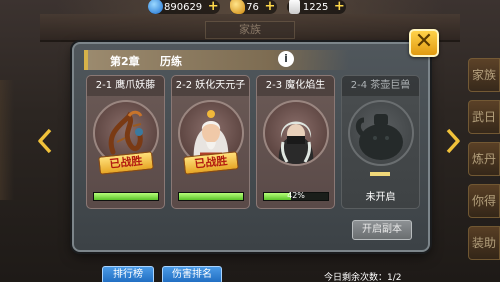 The image size is (500, 282). What do you see at coordinates (192, 274) in the screenshot?
I see `damage-ranking-button: 伤害排名` at bounding box center [192, 274].